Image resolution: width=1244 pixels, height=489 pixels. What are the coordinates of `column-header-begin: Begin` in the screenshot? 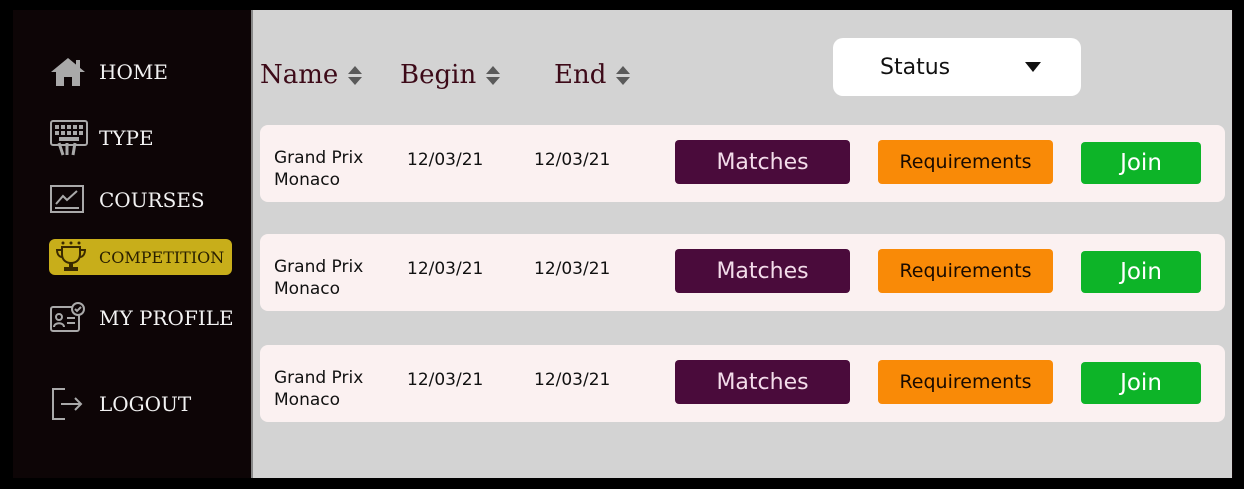 It's located at (450, 75).